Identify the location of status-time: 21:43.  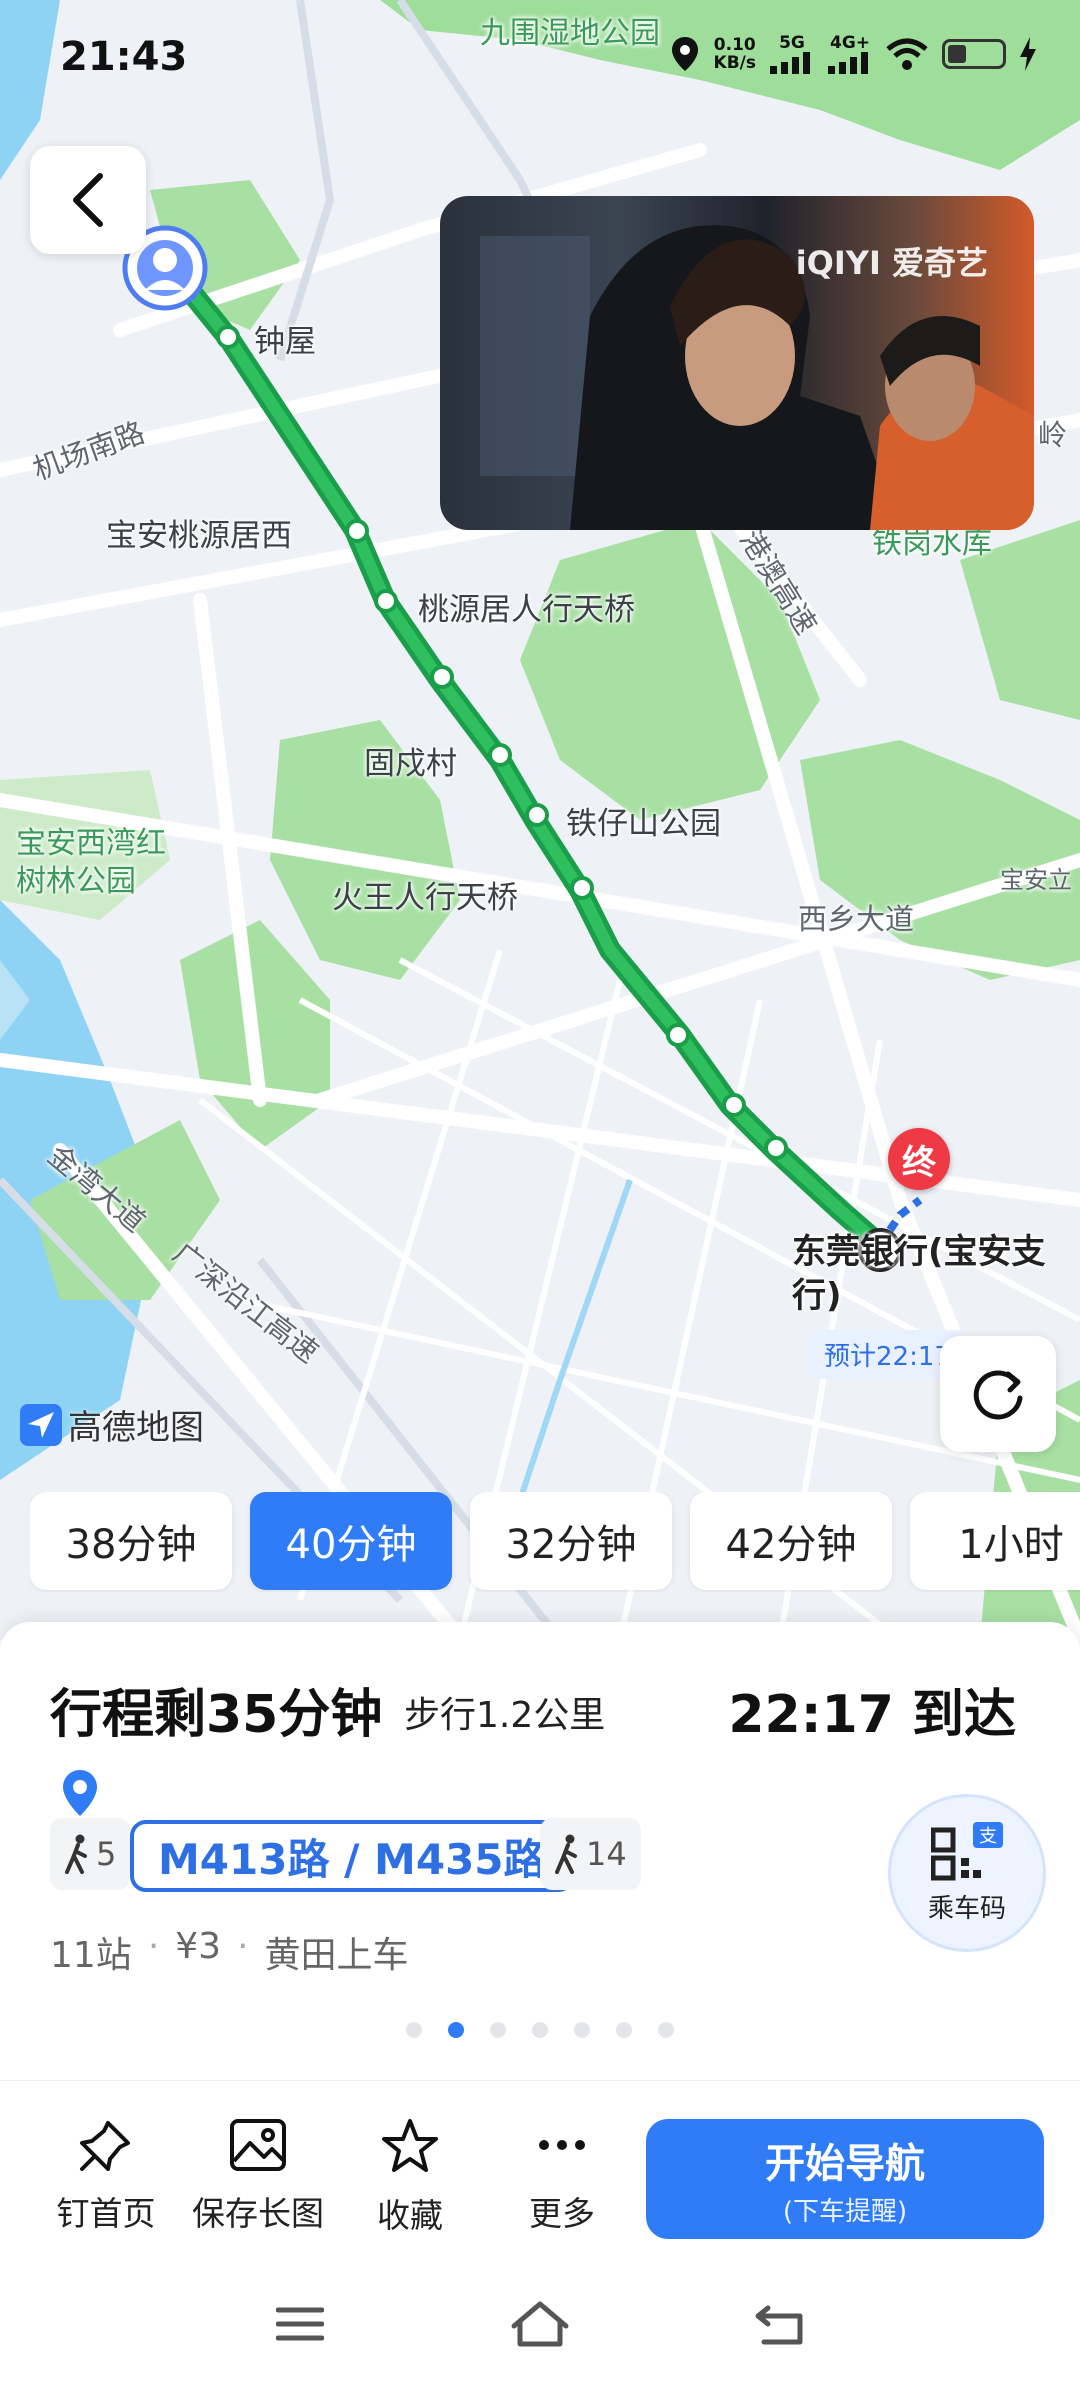
(124, 57).